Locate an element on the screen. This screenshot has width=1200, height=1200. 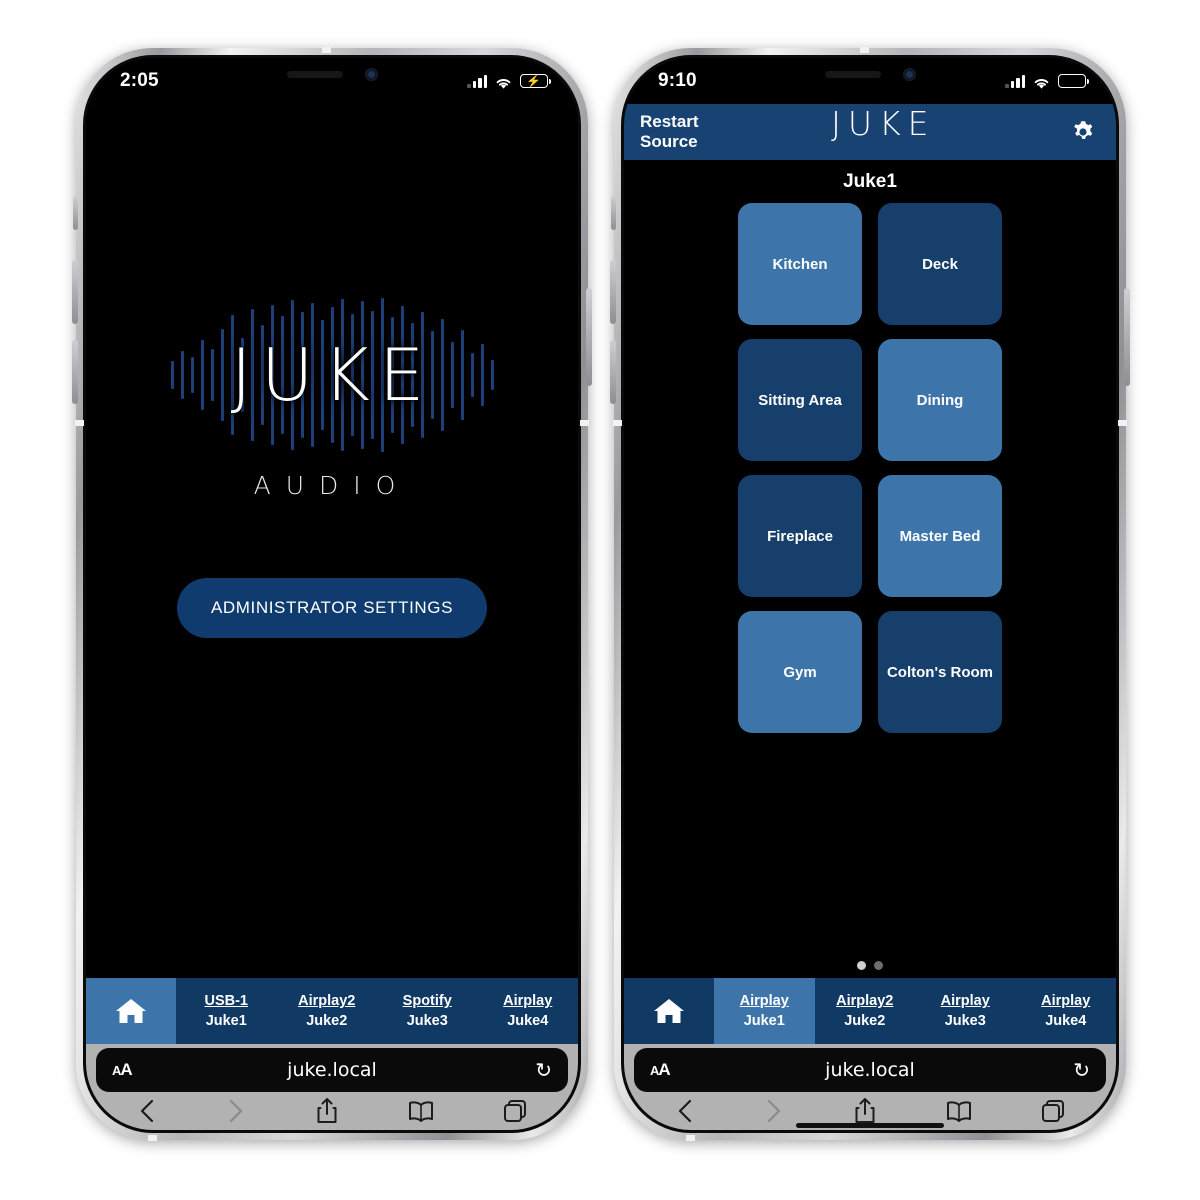
battery-low-icon is located at coordinates (1073, 81).